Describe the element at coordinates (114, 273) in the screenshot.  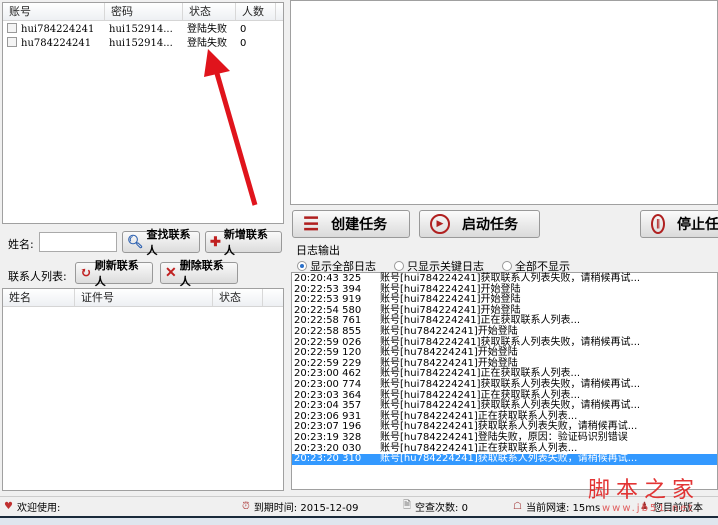
I see `refresh-contacts-button: ↻ 刷新联系人` at that location.